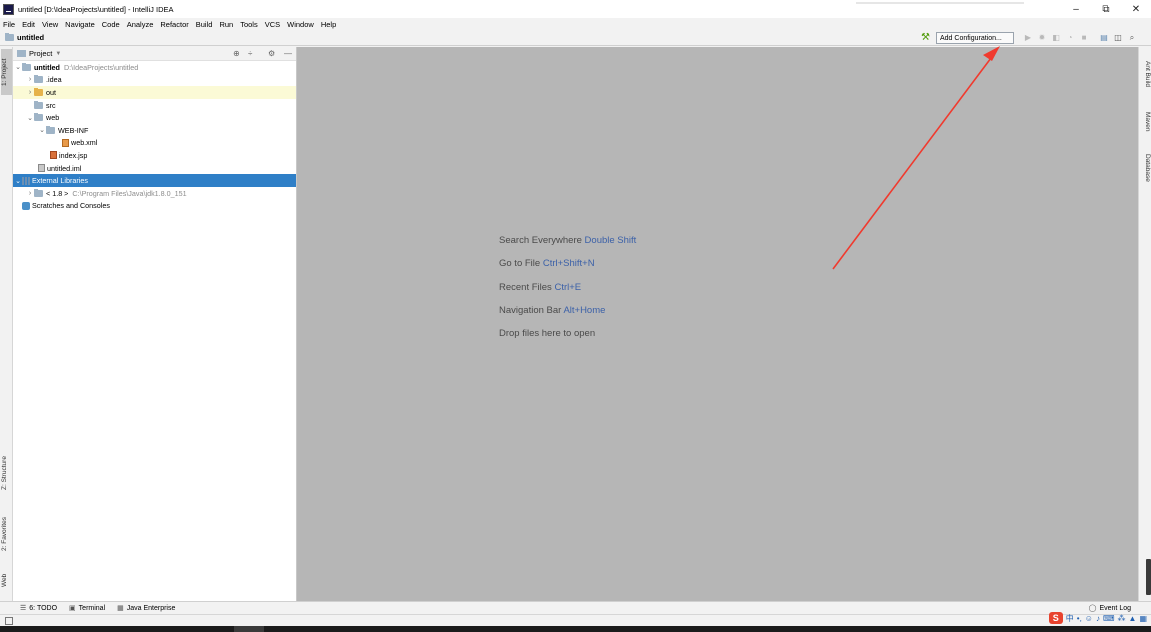 This screenshot has height=632, width=1151. What do you see at coordinates (9, 621) in the screenshot?
I see `toggle-tool-windows-icon` at bounding box center [9, 621].